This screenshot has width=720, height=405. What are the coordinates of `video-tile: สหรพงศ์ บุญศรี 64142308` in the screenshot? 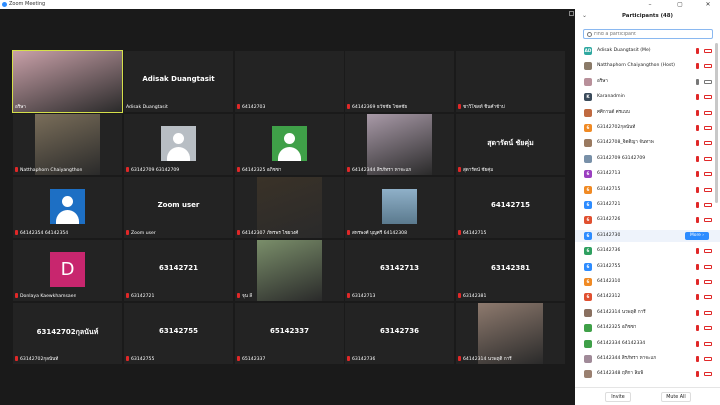 It's located at (399, 207).